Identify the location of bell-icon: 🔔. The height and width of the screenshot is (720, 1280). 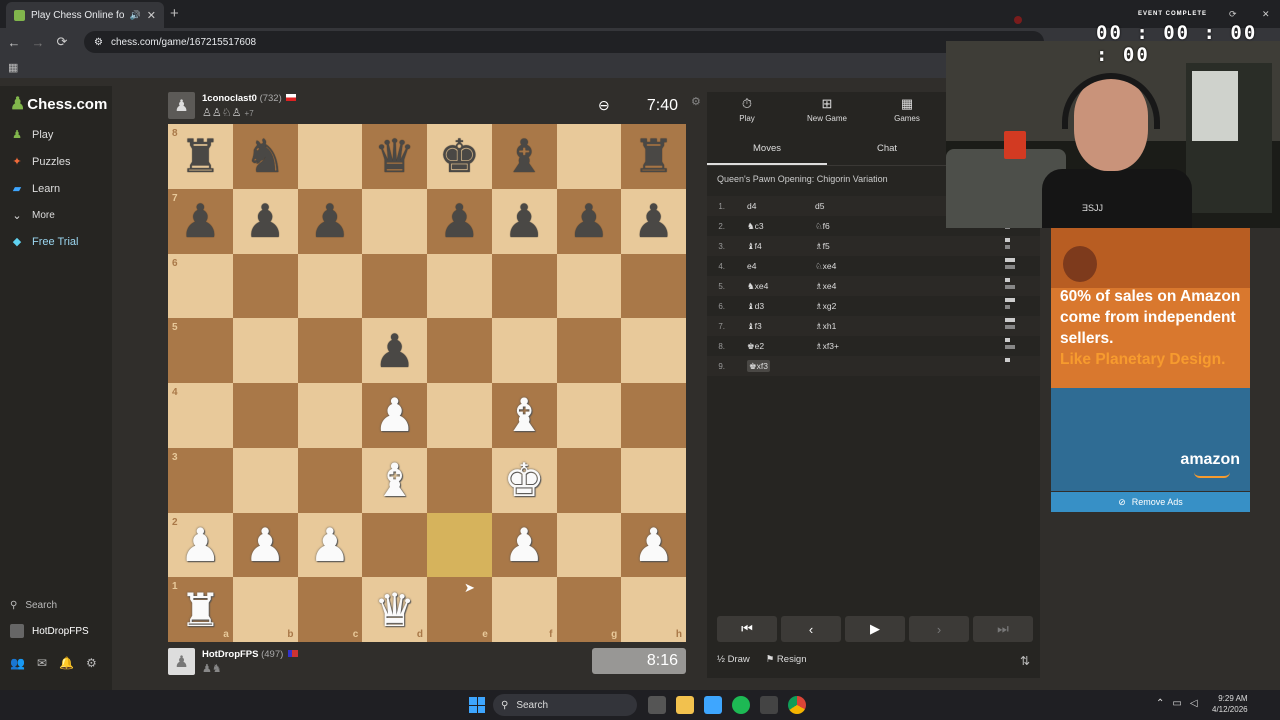
(66, 663).